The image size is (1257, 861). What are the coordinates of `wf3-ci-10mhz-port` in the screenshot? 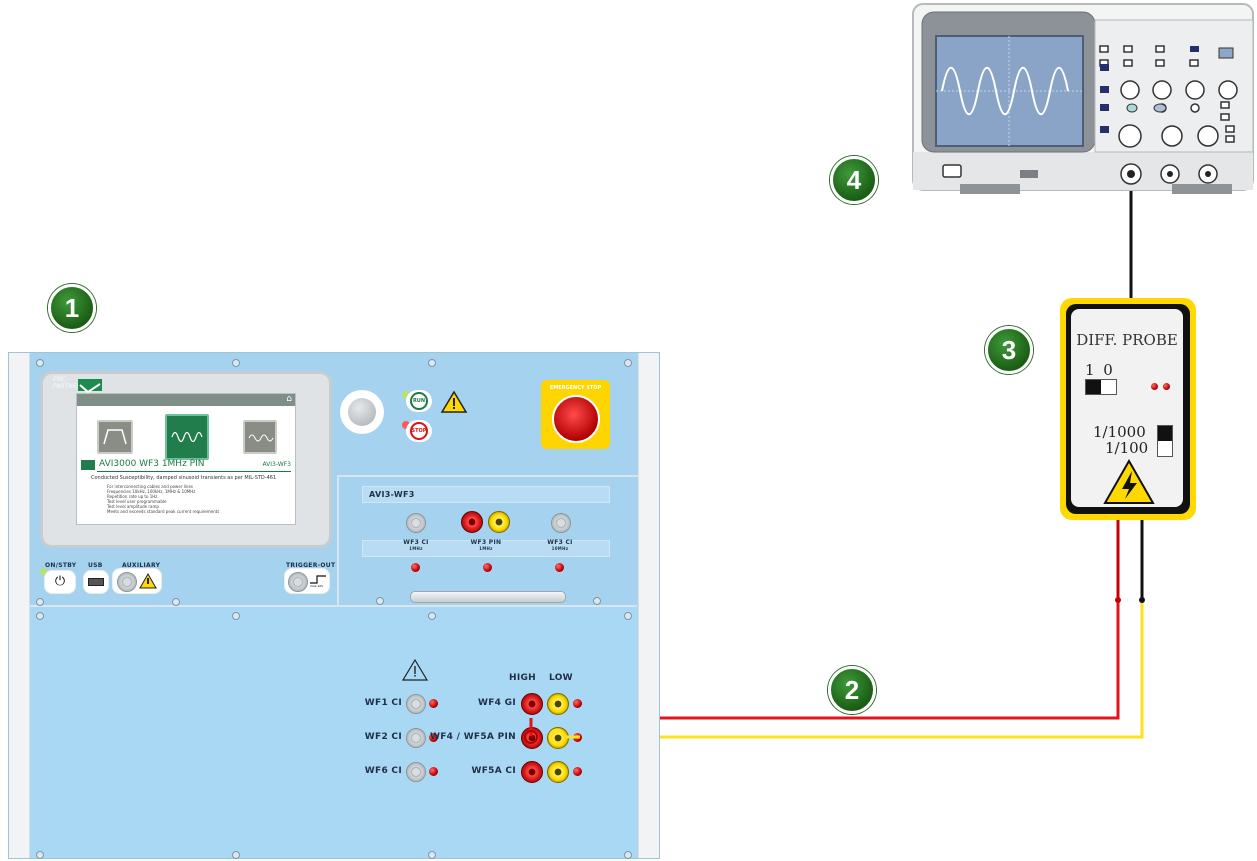 It's located at (561, 523).